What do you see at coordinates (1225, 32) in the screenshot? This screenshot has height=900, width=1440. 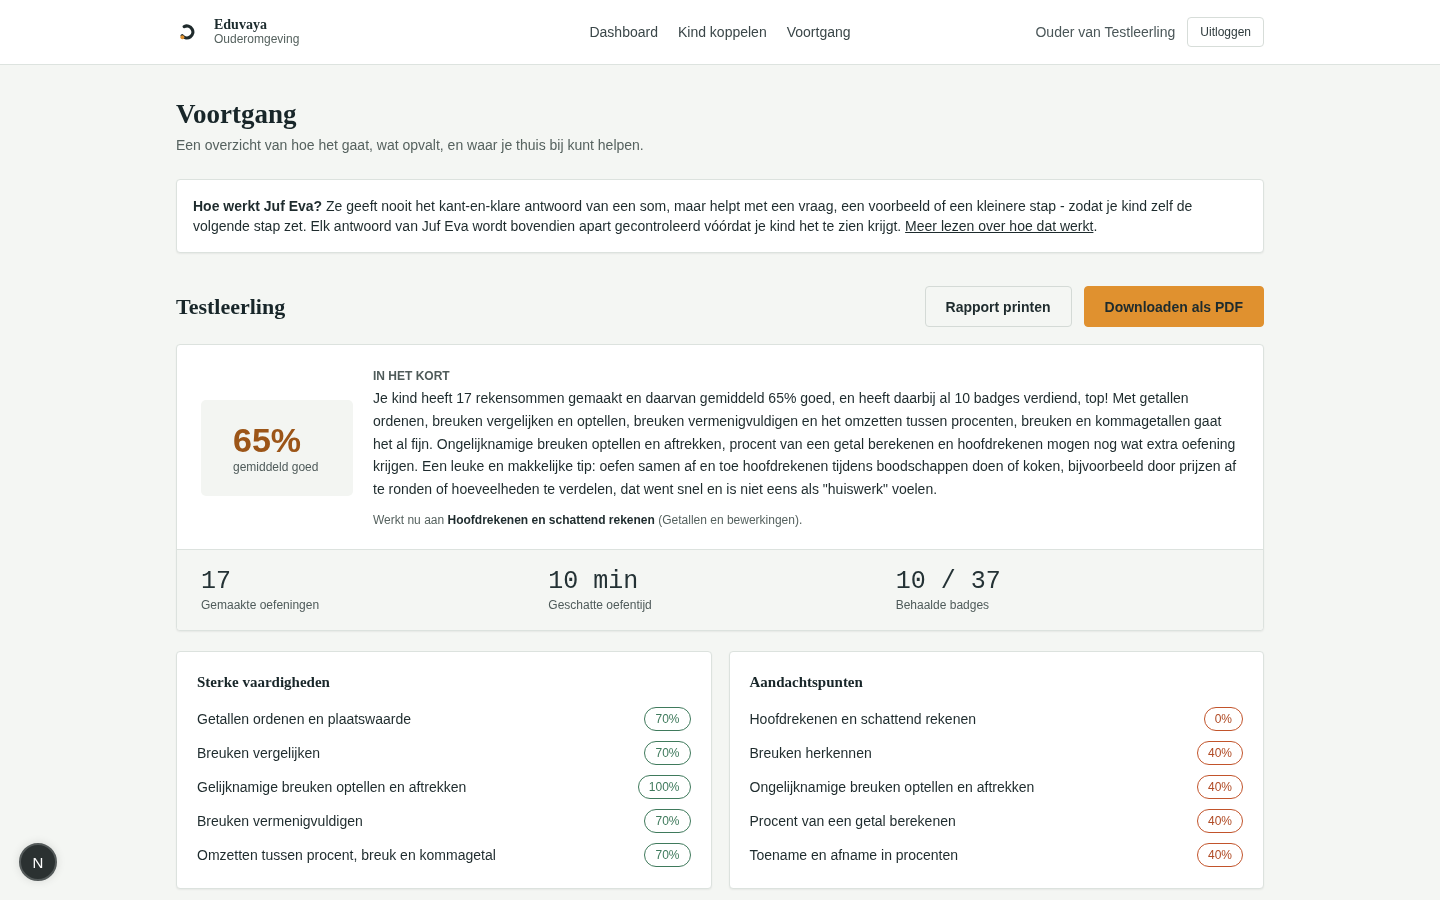 I see `logout-button: Uitloggen` at bounding box center [1225, 32].